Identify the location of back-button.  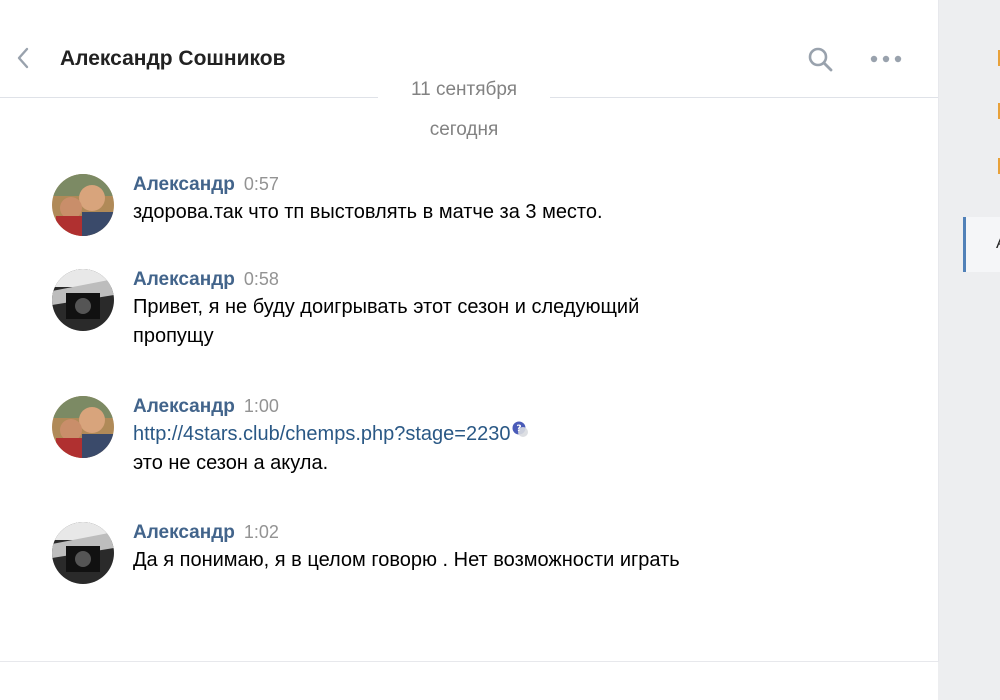
(23, 58).